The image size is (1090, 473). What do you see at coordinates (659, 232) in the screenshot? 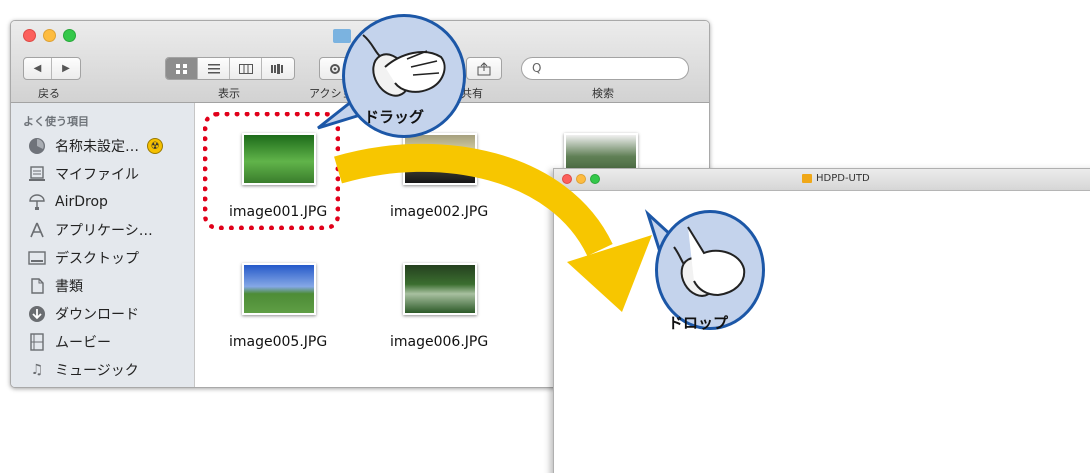
I see `drop-callout` at bounding box center [659, 232].